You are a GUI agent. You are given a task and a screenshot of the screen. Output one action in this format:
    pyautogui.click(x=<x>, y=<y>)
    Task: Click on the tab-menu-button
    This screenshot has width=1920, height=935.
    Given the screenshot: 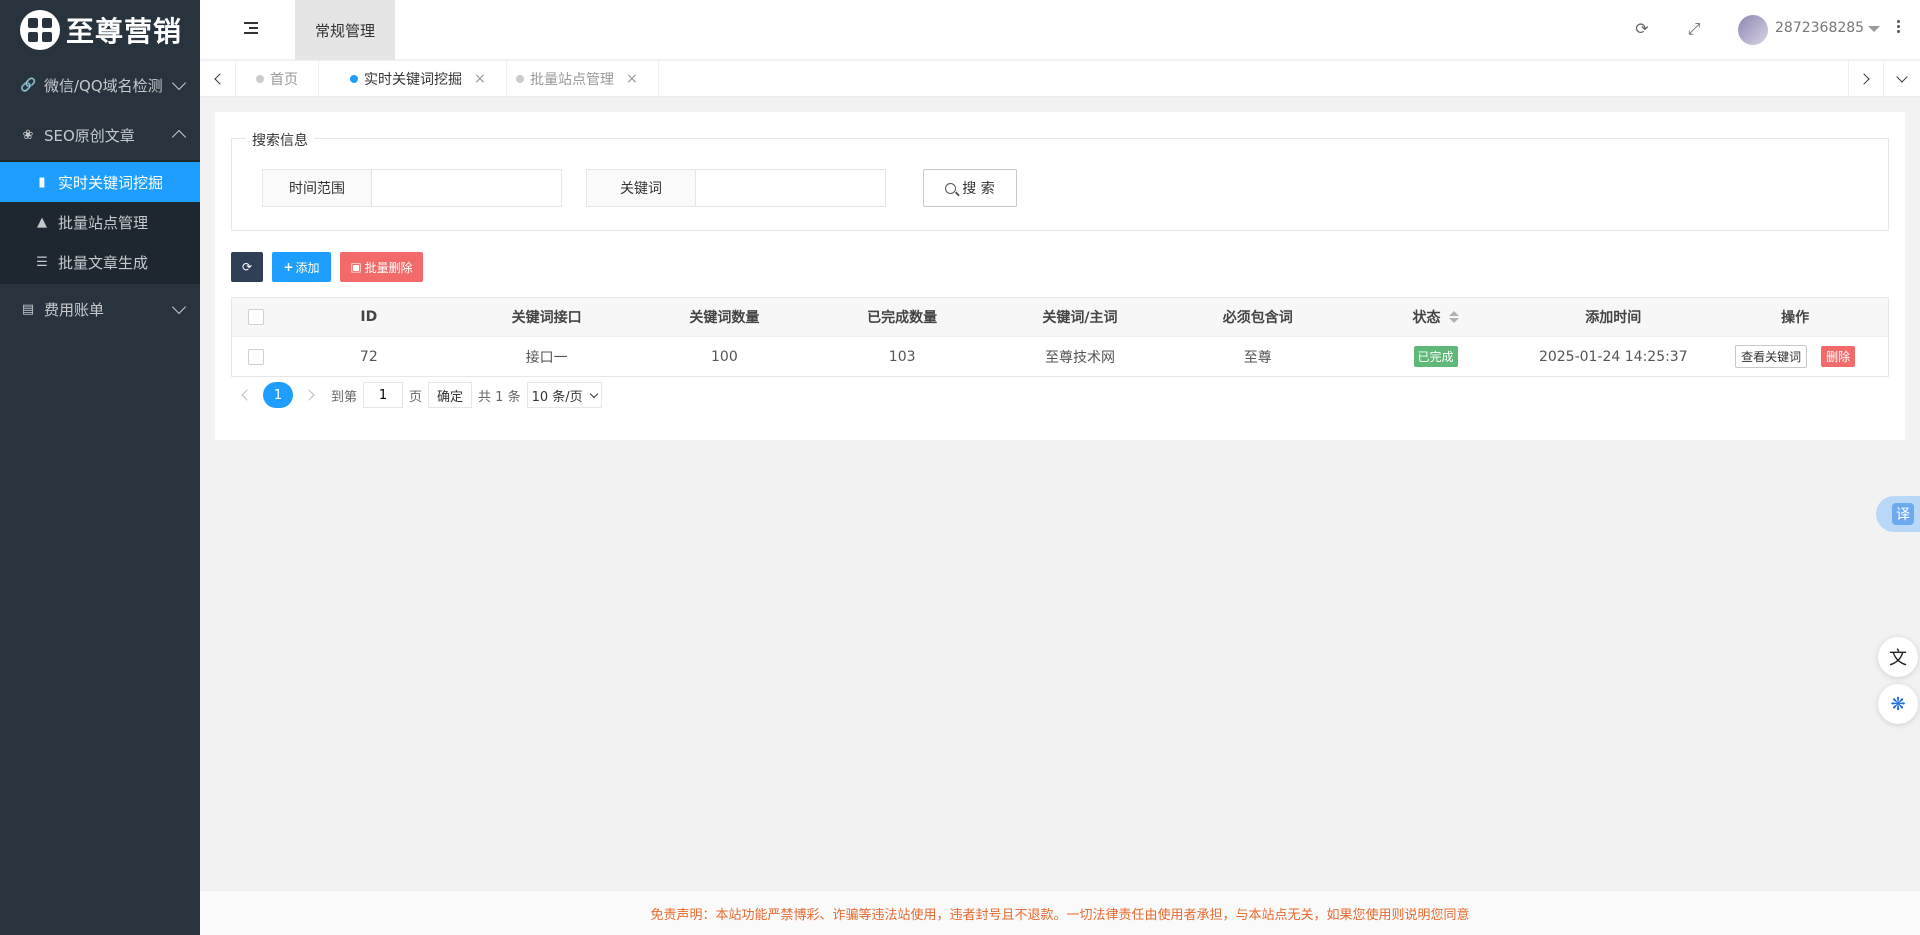 What is the action you would take?
    pyautogui.click(x=1902, y=79)
    